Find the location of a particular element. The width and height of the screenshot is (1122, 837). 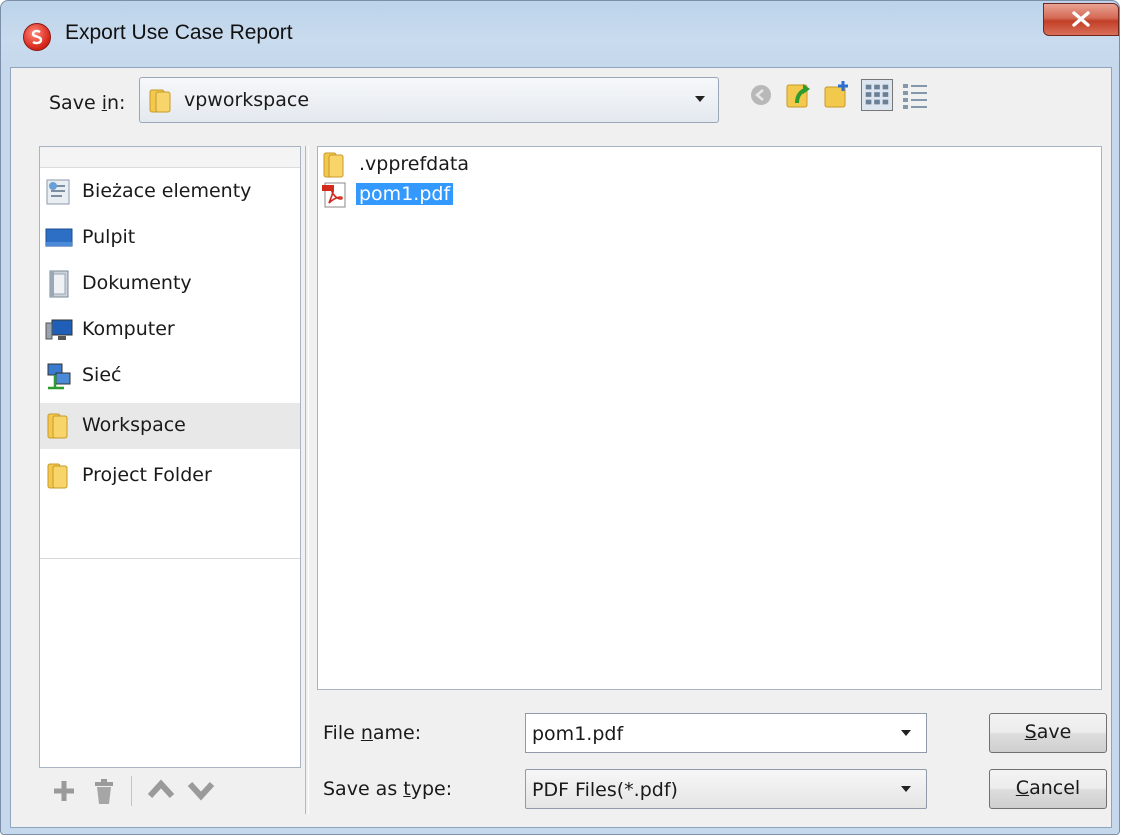

up-one-level-icon is located at coordinates (799, 95).